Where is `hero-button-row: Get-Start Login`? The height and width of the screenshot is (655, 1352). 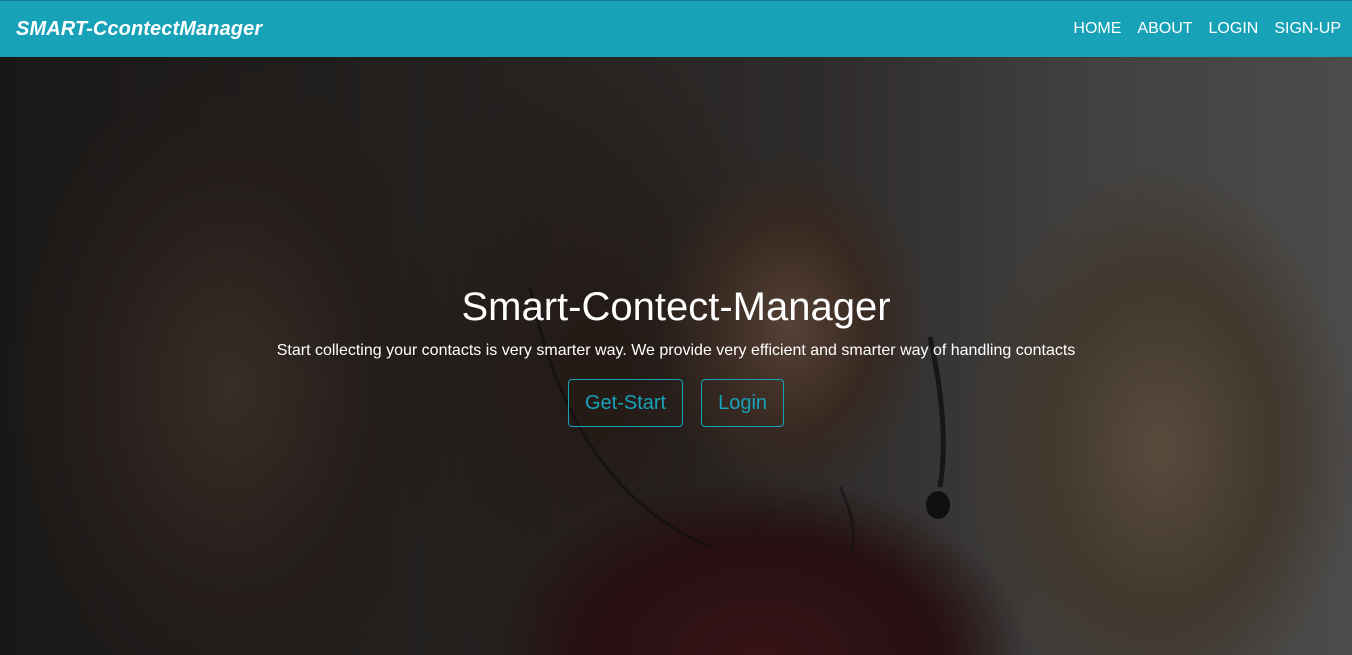 hero-button-row: Get-Start Login is located at coordinates (676, 403).